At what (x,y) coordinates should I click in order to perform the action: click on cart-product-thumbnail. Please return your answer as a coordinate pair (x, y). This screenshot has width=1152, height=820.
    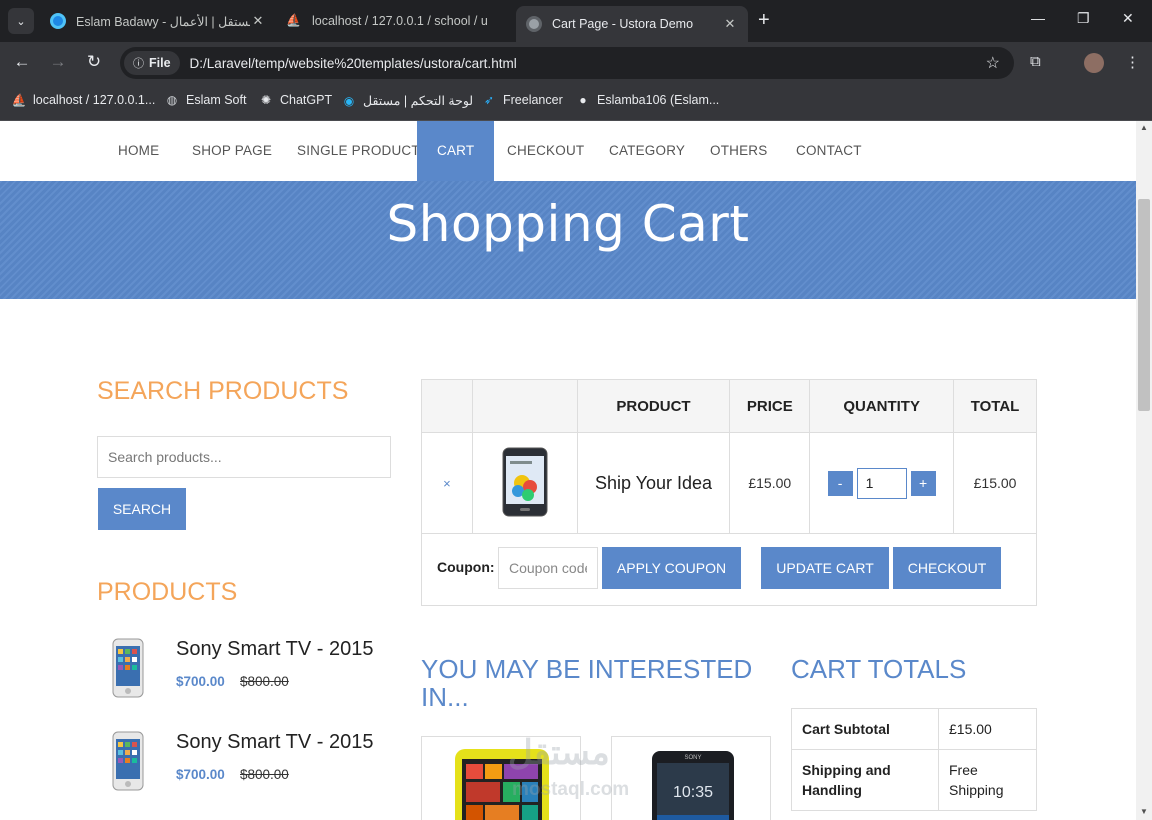
    Looking at the image, I should click on (525, 482).